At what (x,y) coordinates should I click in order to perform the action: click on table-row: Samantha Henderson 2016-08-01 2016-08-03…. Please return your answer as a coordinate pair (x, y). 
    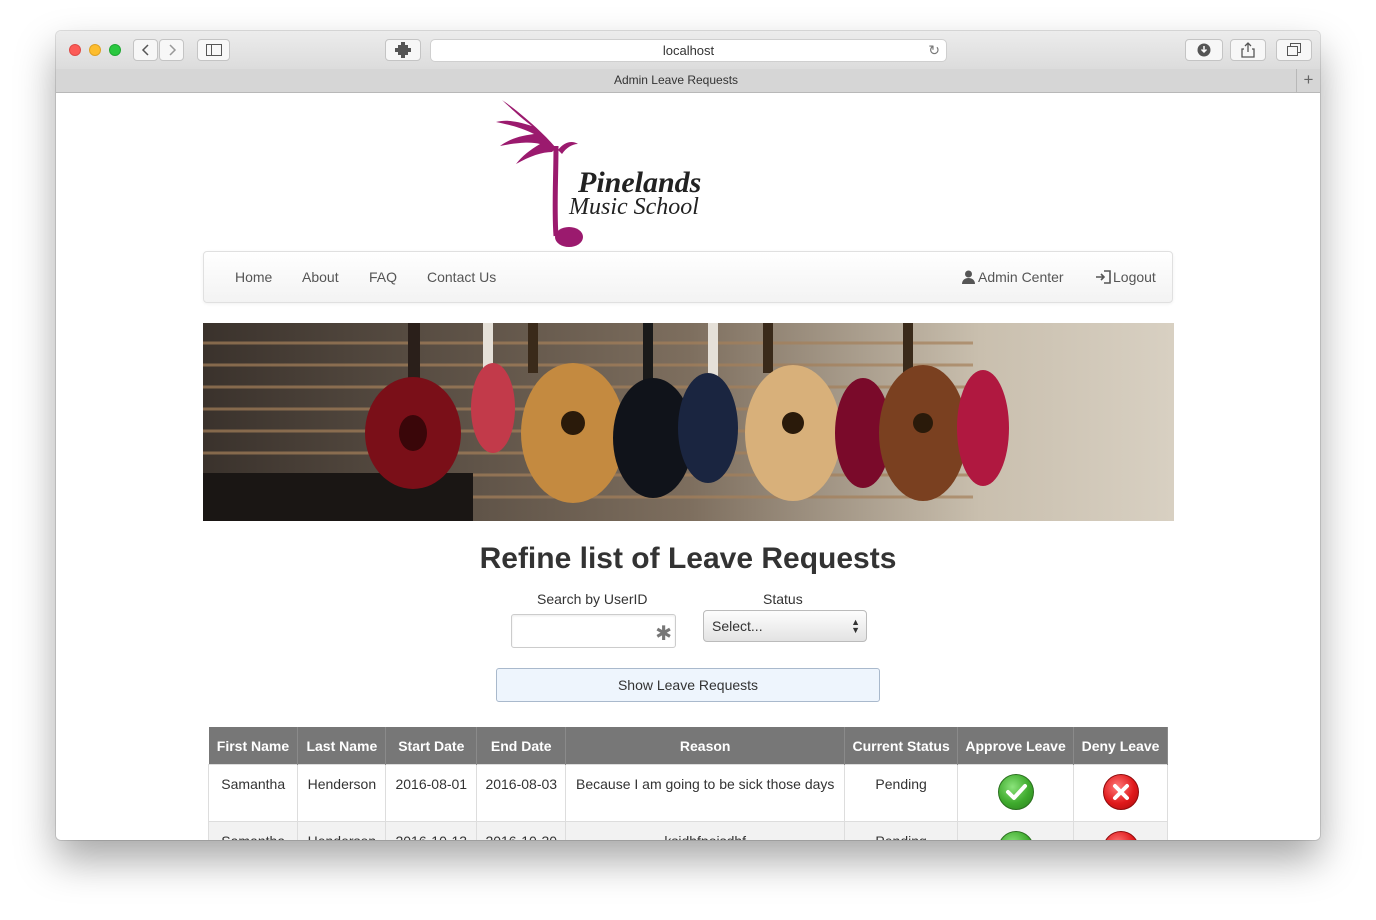
    Looking at the image, I should click on (687, 793).